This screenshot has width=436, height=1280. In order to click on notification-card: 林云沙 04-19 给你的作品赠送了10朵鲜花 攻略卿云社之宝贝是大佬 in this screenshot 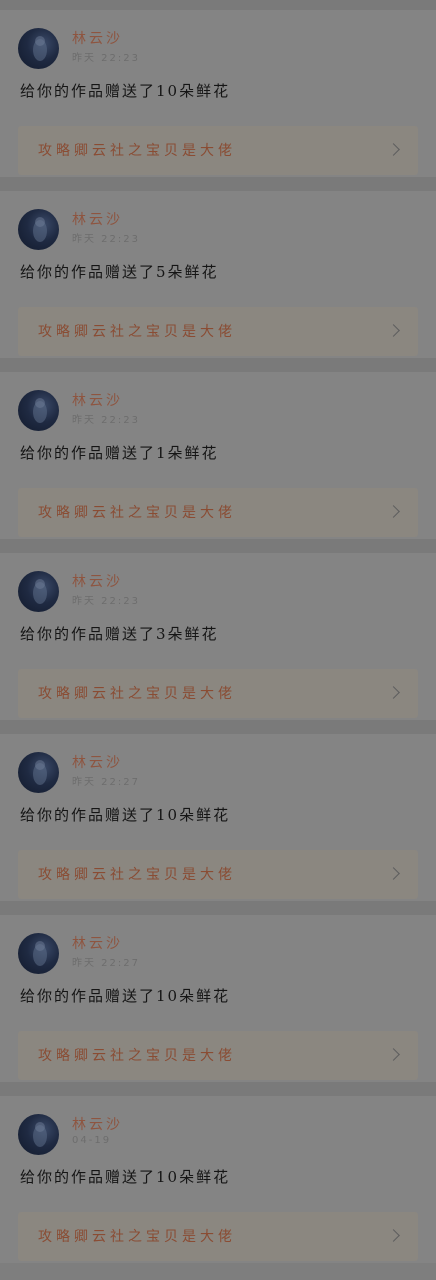, I will do `click(218, 1179)`.